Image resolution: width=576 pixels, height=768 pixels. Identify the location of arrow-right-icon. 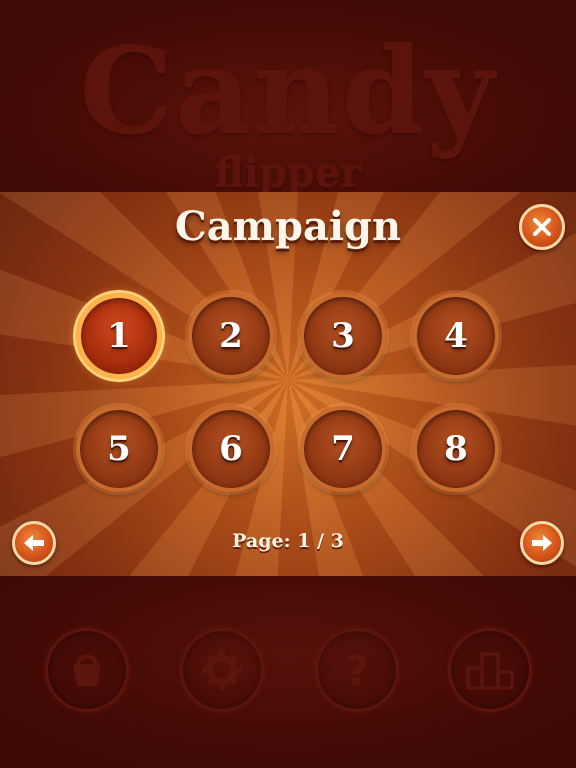
(542, 543).